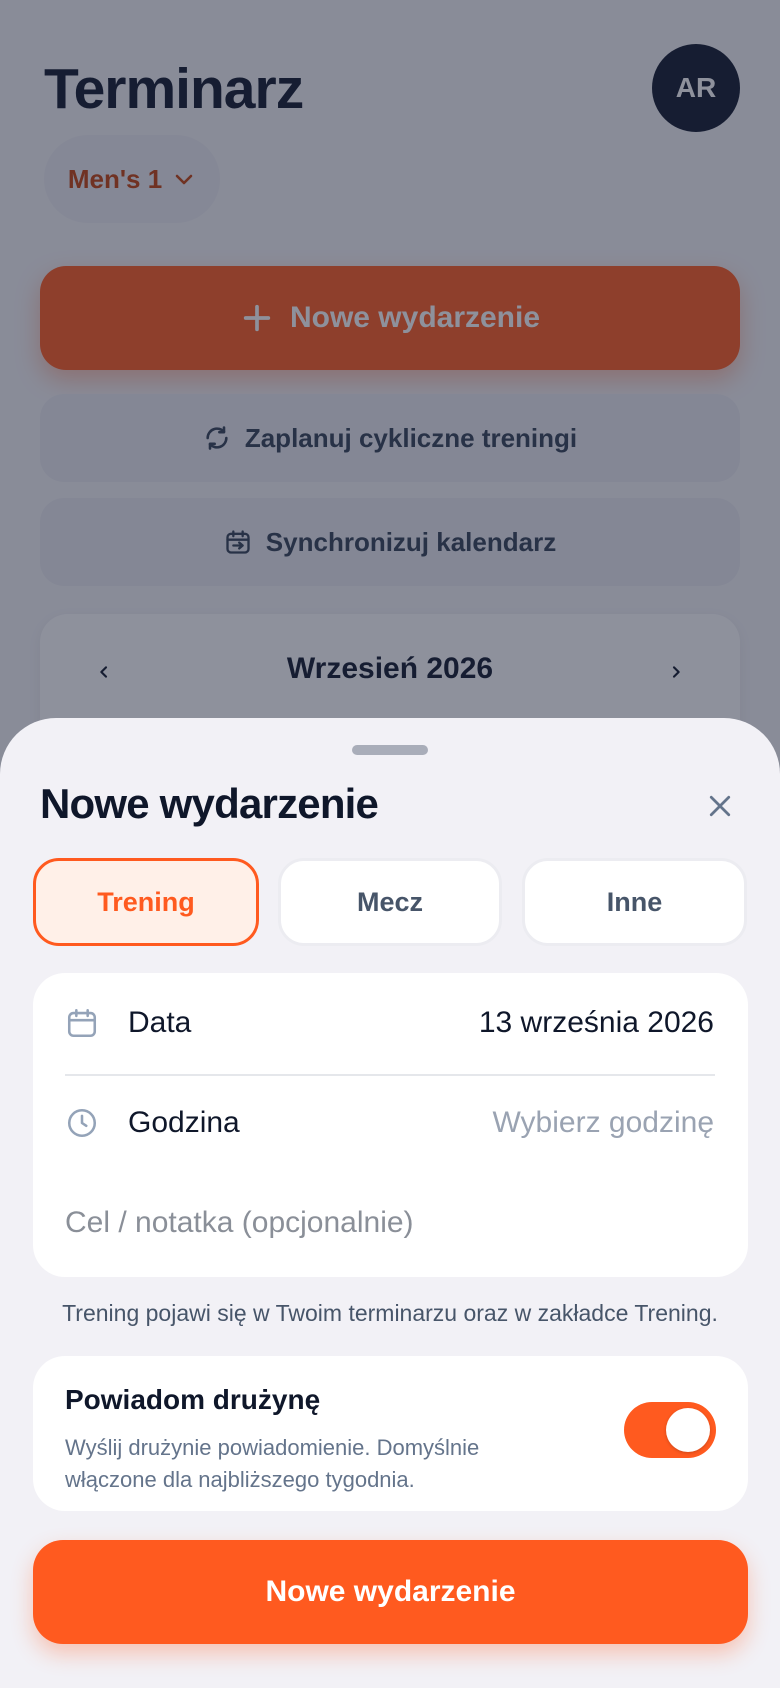 The width and height of the screenshot is (780, 1688). What do you see at coordinates (82, 1023) in the screenshot?
I see `calendar-icon` at bounding box center [82, 1023].